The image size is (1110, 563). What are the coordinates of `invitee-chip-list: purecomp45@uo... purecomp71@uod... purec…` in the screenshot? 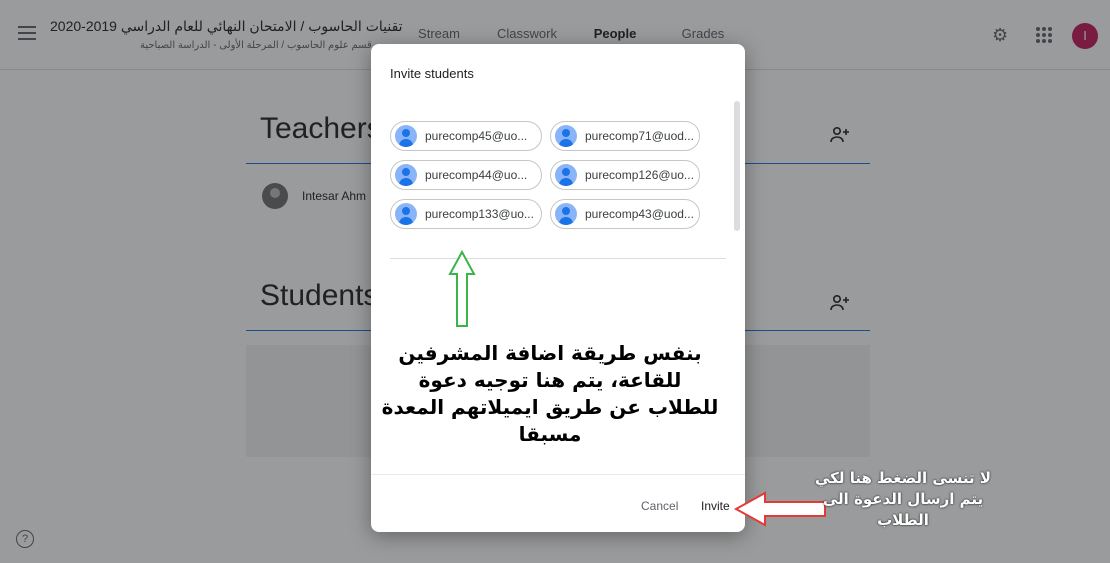 It's located at (550, 175).